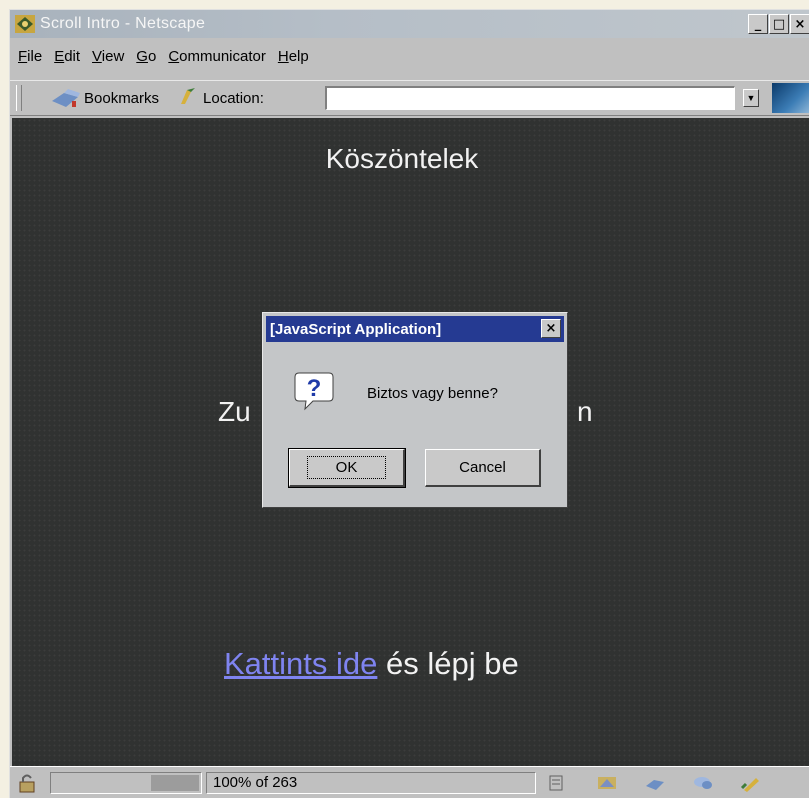  I want to click on page-heading: Köszöntelek, so click(402, 158).